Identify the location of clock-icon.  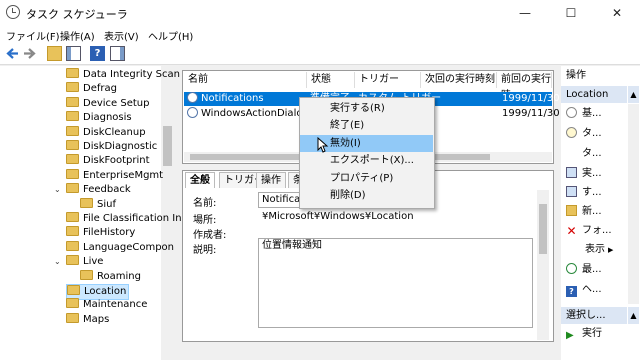
(571, 112).